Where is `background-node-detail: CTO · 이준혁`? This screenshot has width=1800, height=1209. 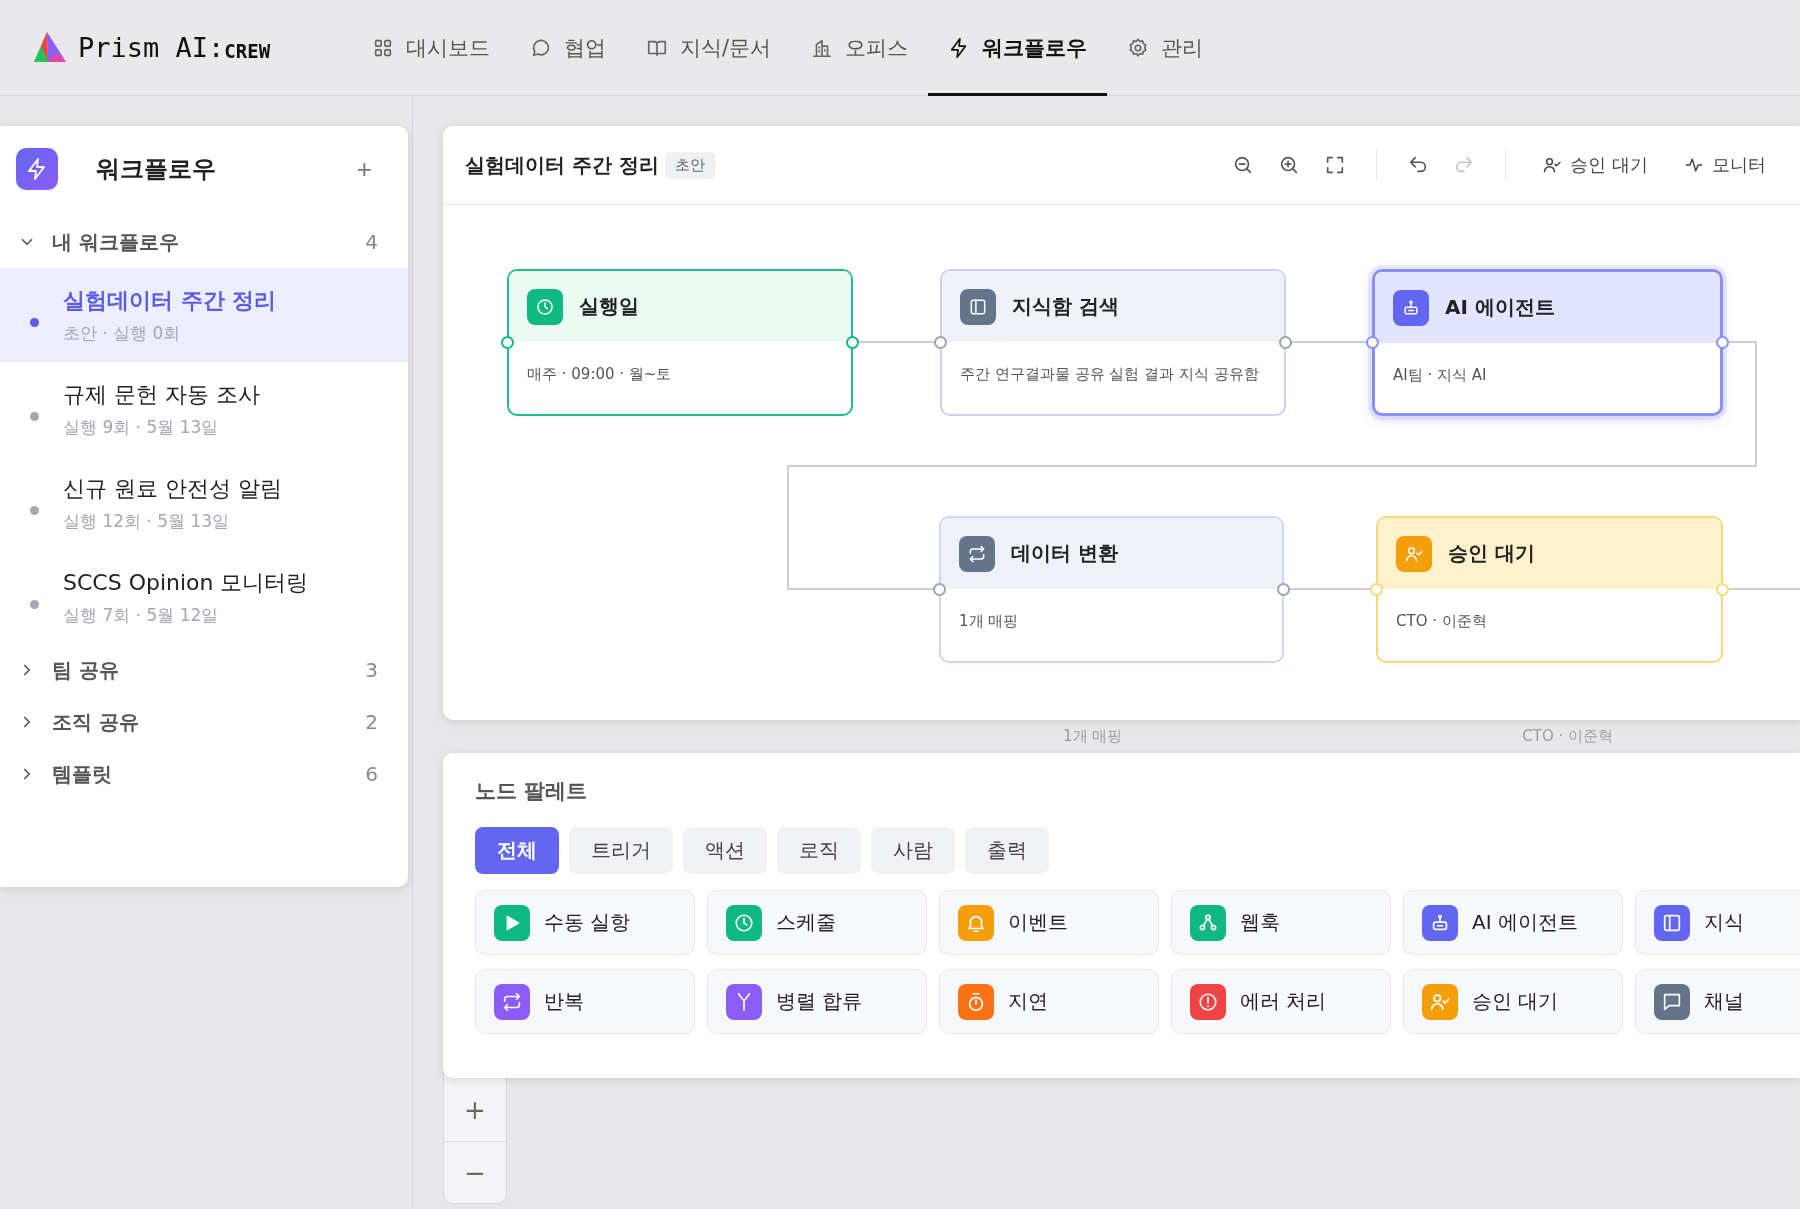
background-node-detail: CTO · 이준혁 is located at coordinates (1568, 736).